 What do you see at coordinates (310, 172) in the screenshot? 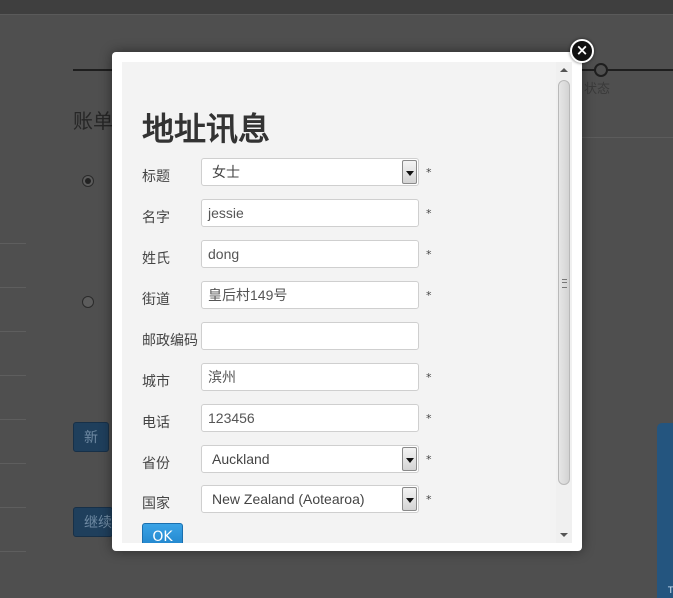
I see `salutation-select: 女士` at bounding box center [310, 172].